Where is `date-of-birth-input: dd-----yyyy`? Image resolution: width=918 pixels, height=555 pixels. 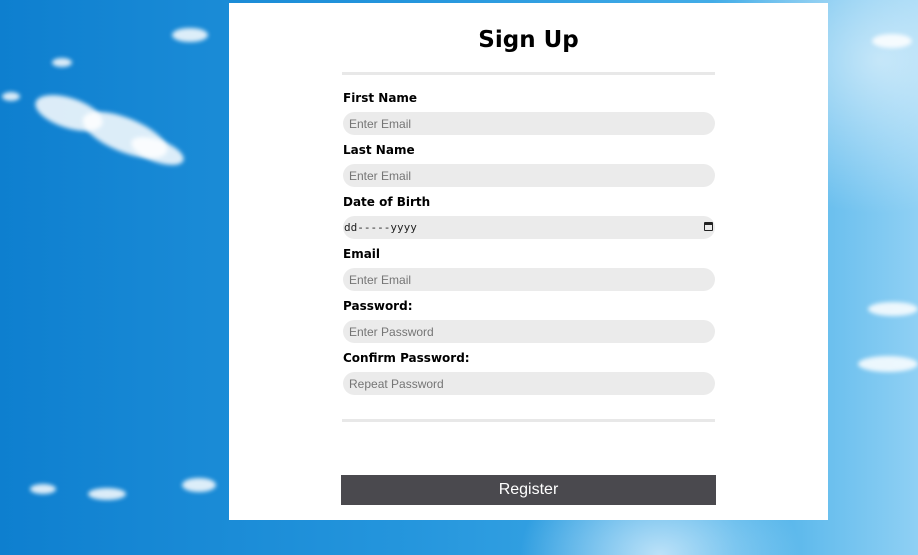 date-of-birth-input: dd-----yyyy is located at coordinates (529, 227).